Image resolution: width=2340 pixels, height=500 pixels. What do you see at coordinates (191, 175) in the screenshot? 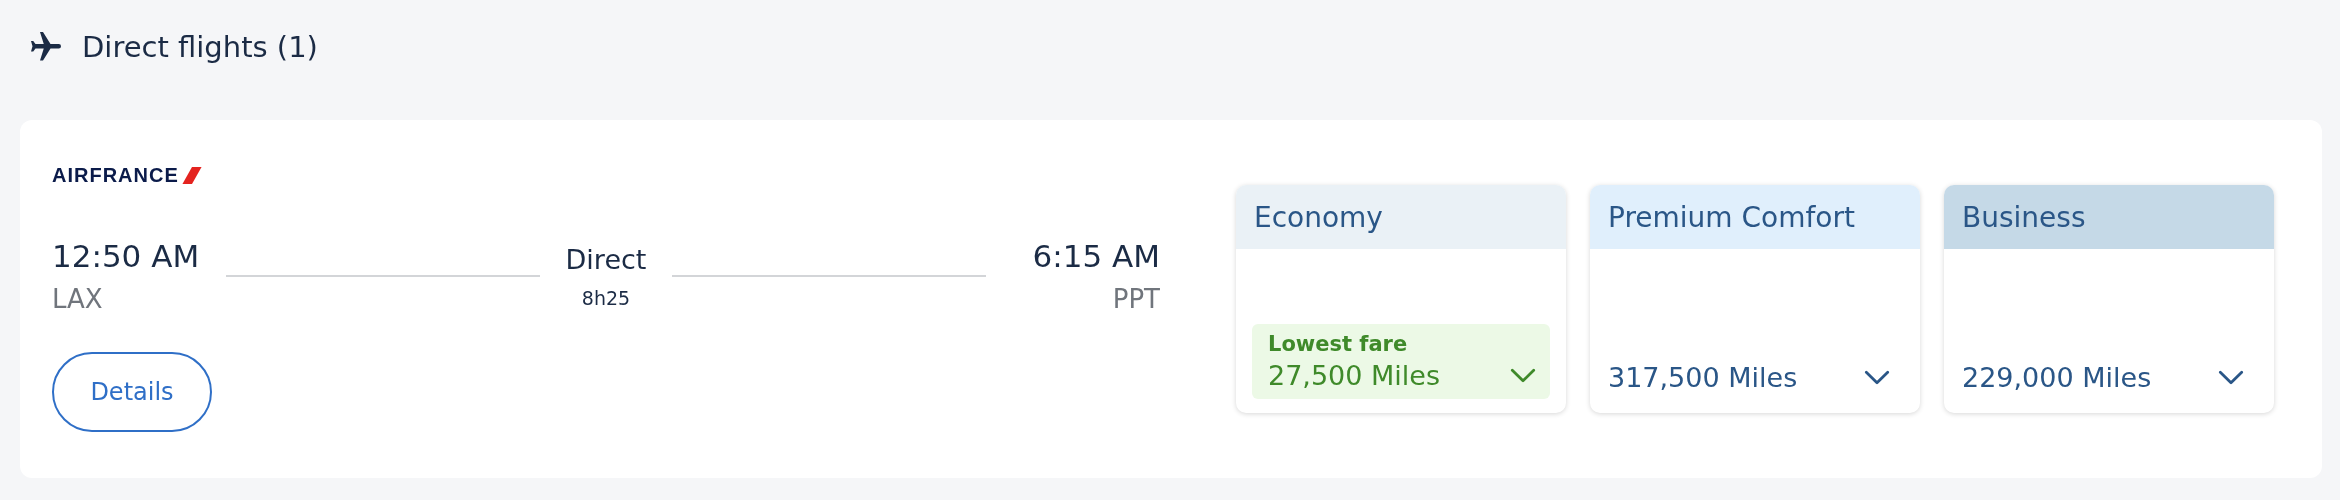
I see `slash-icon` at bounding box center [191, 175].